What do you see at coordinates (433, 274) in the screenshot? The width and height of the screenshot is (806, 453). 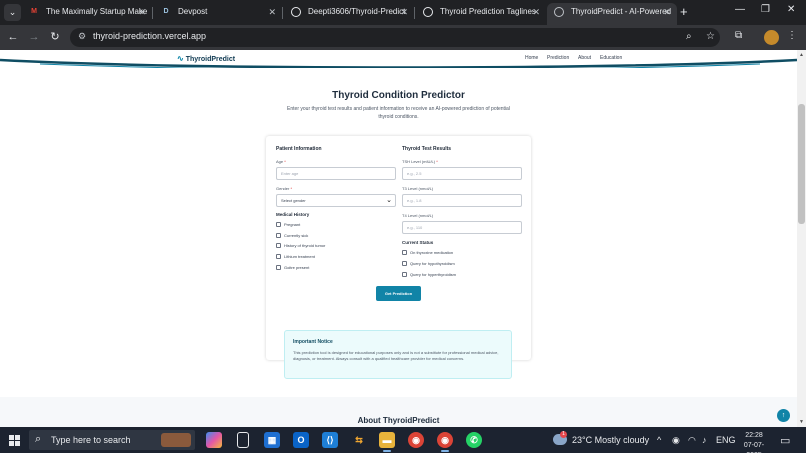 I see `checkbox-label: Query for hyperthyroidism` at bounding box center [433, 274].